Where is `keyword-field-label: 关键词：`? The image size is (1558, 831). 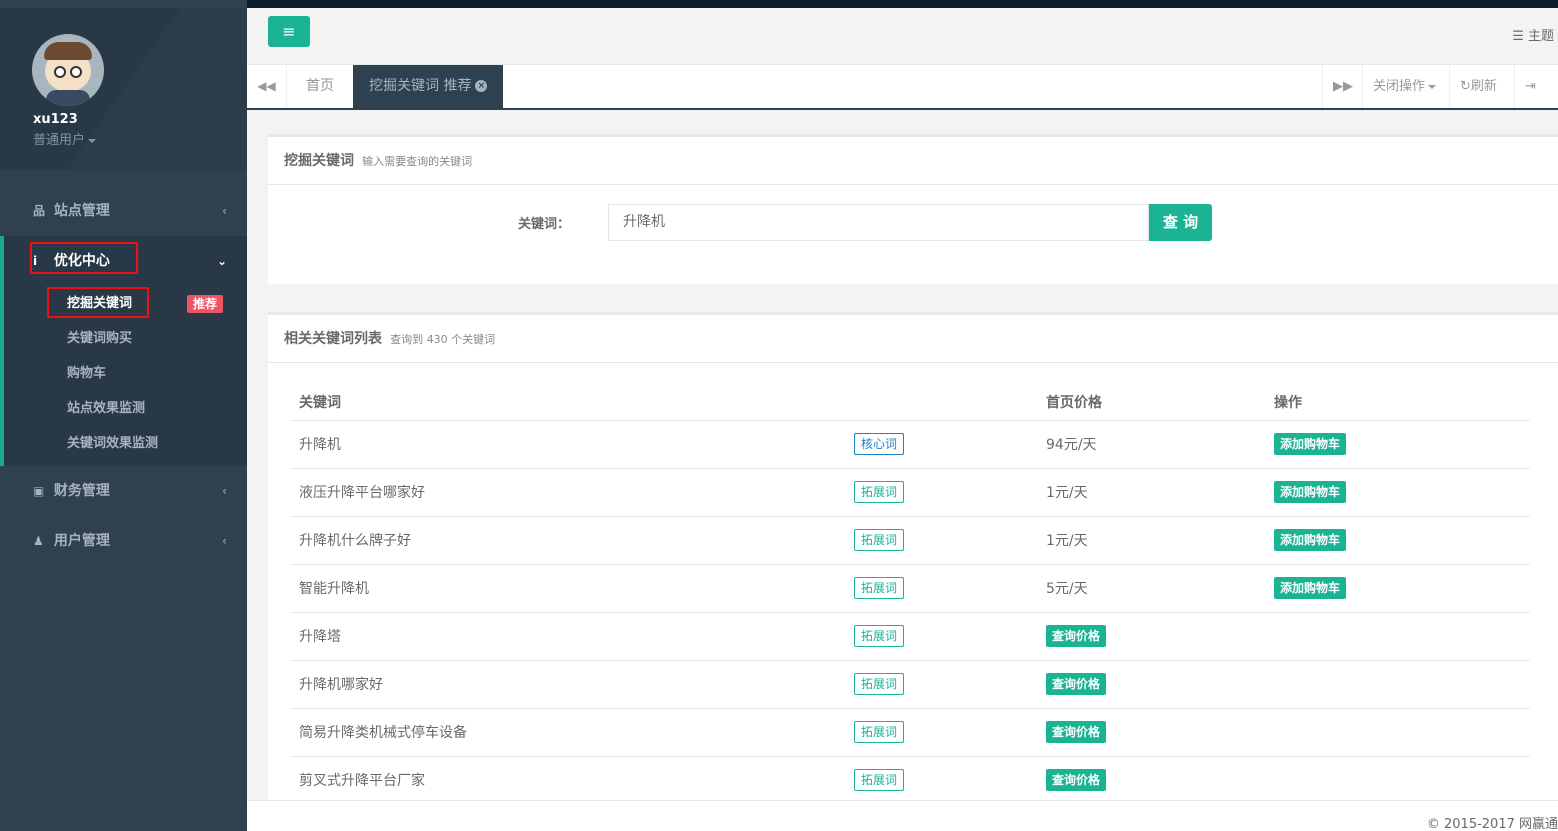 keyword-field-label: 关键词： is located at coordinates (544, 224).